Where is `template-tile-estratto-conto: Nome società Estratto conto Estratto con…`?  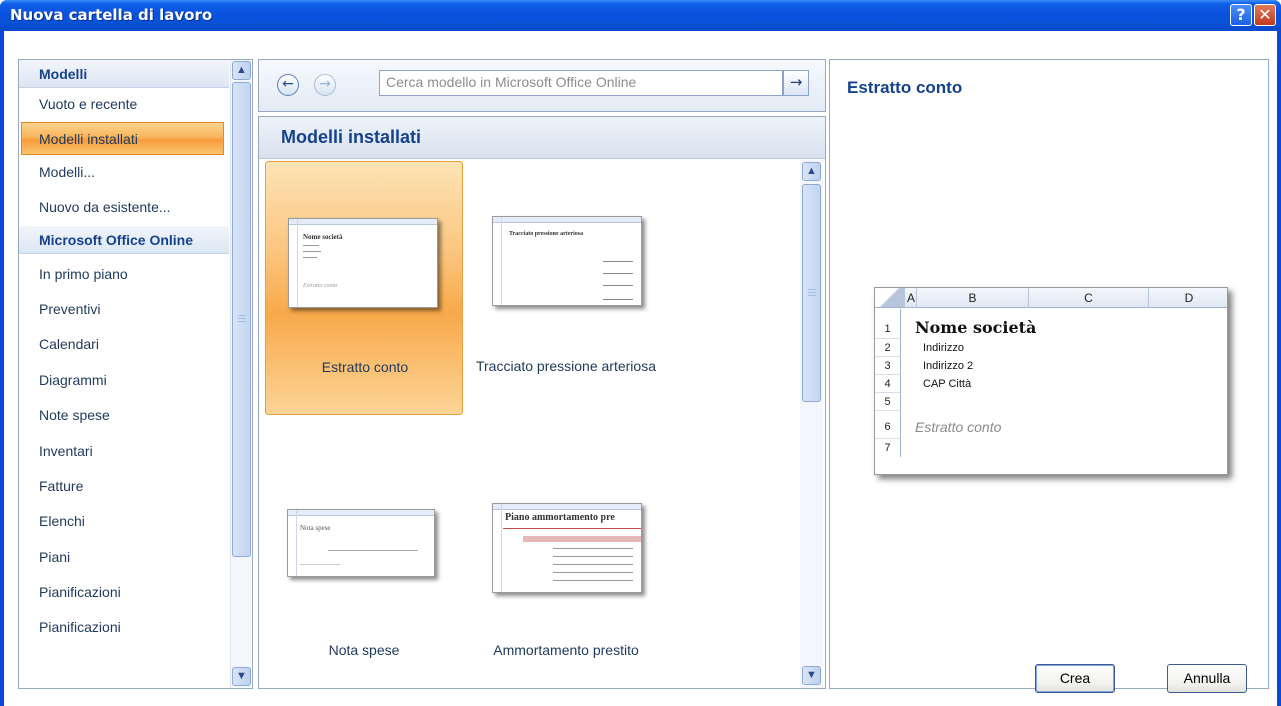 template-tile-estratto-conto: Nome società Estratto conto Estratto con… is located at coordinates (364, 288).